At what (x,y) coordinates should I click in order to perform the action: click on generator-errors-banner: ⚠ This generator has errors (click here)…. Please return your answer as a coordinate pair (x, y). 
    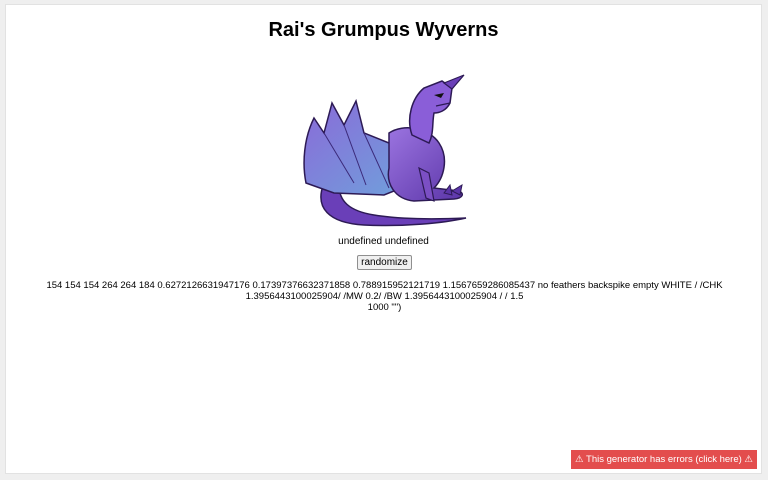
    Looking at the image, I should click on (664, 459).